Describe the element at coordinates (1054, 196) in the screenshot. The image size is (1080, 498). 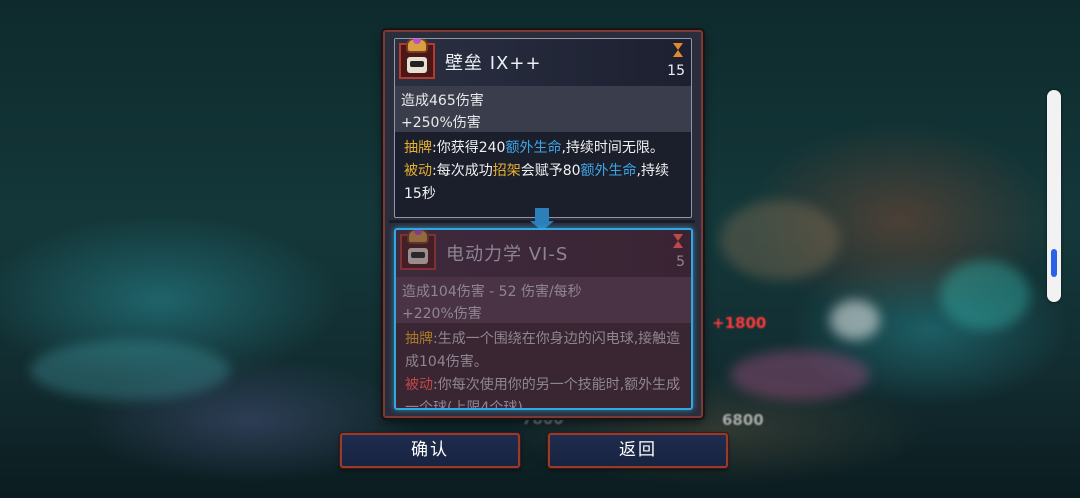
I see `scrollbar` at that location.